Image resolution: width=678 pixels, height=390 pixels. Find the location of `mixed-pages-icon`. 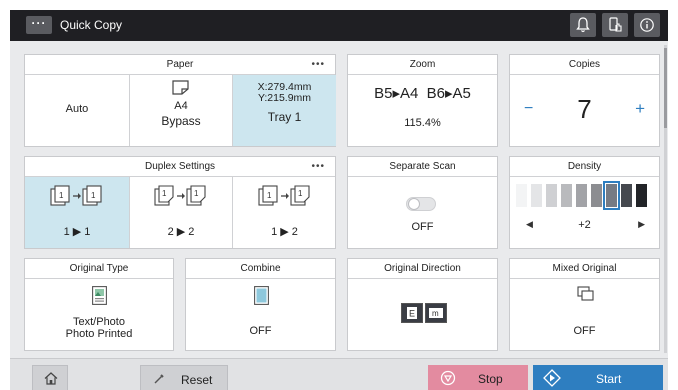

mixed-pages-icon is located at coordinates (585, 293).